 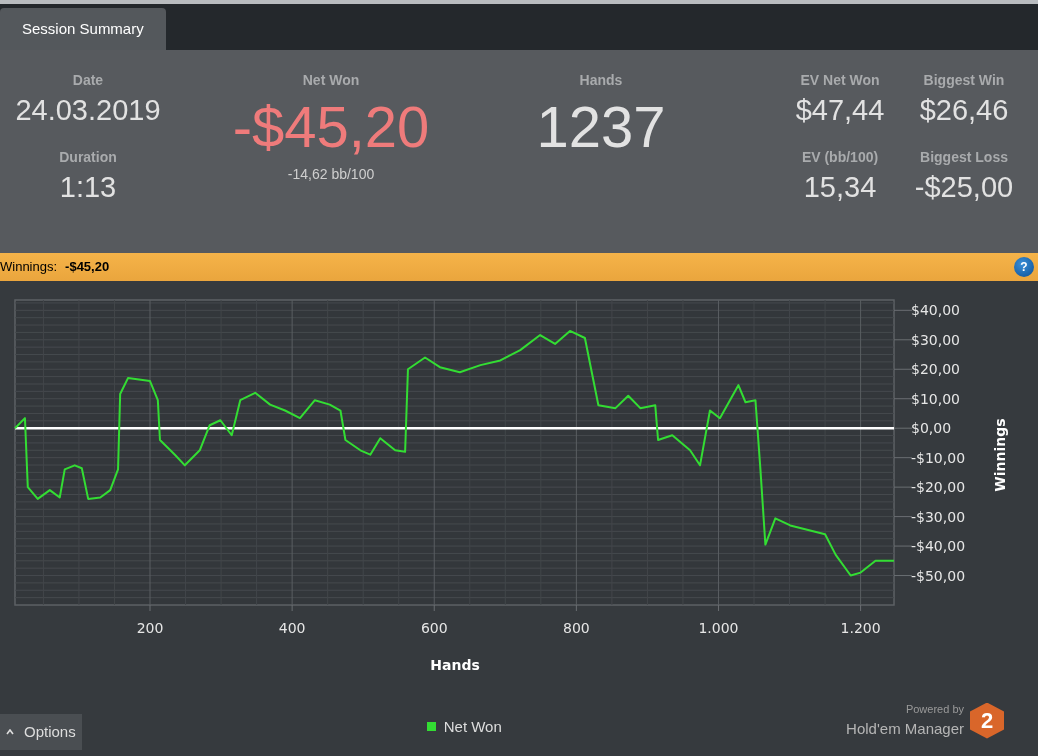 I want to click on x-tick-label: 400, so click(x=292, y=628).